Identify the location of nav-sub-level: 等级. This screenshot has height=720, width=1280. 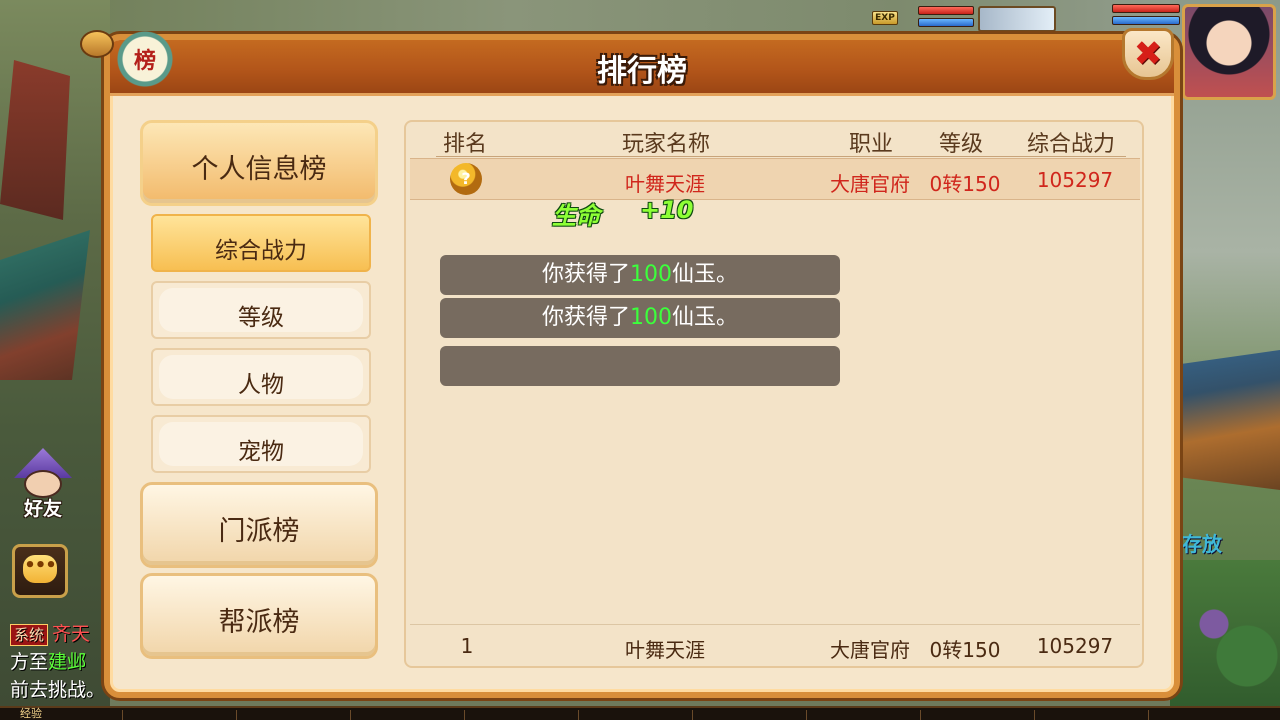
(261, 310).